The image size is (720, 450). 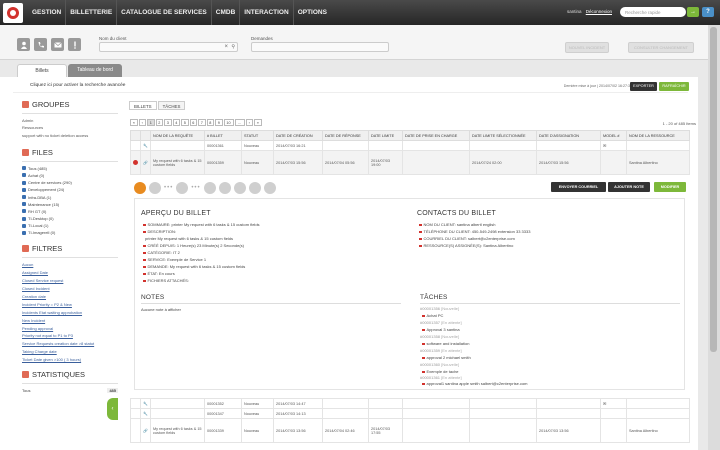 What do you see at coordinates (193, 122) in the screenshot?
I see `page-number: 6` at bounding box center [193, 122].